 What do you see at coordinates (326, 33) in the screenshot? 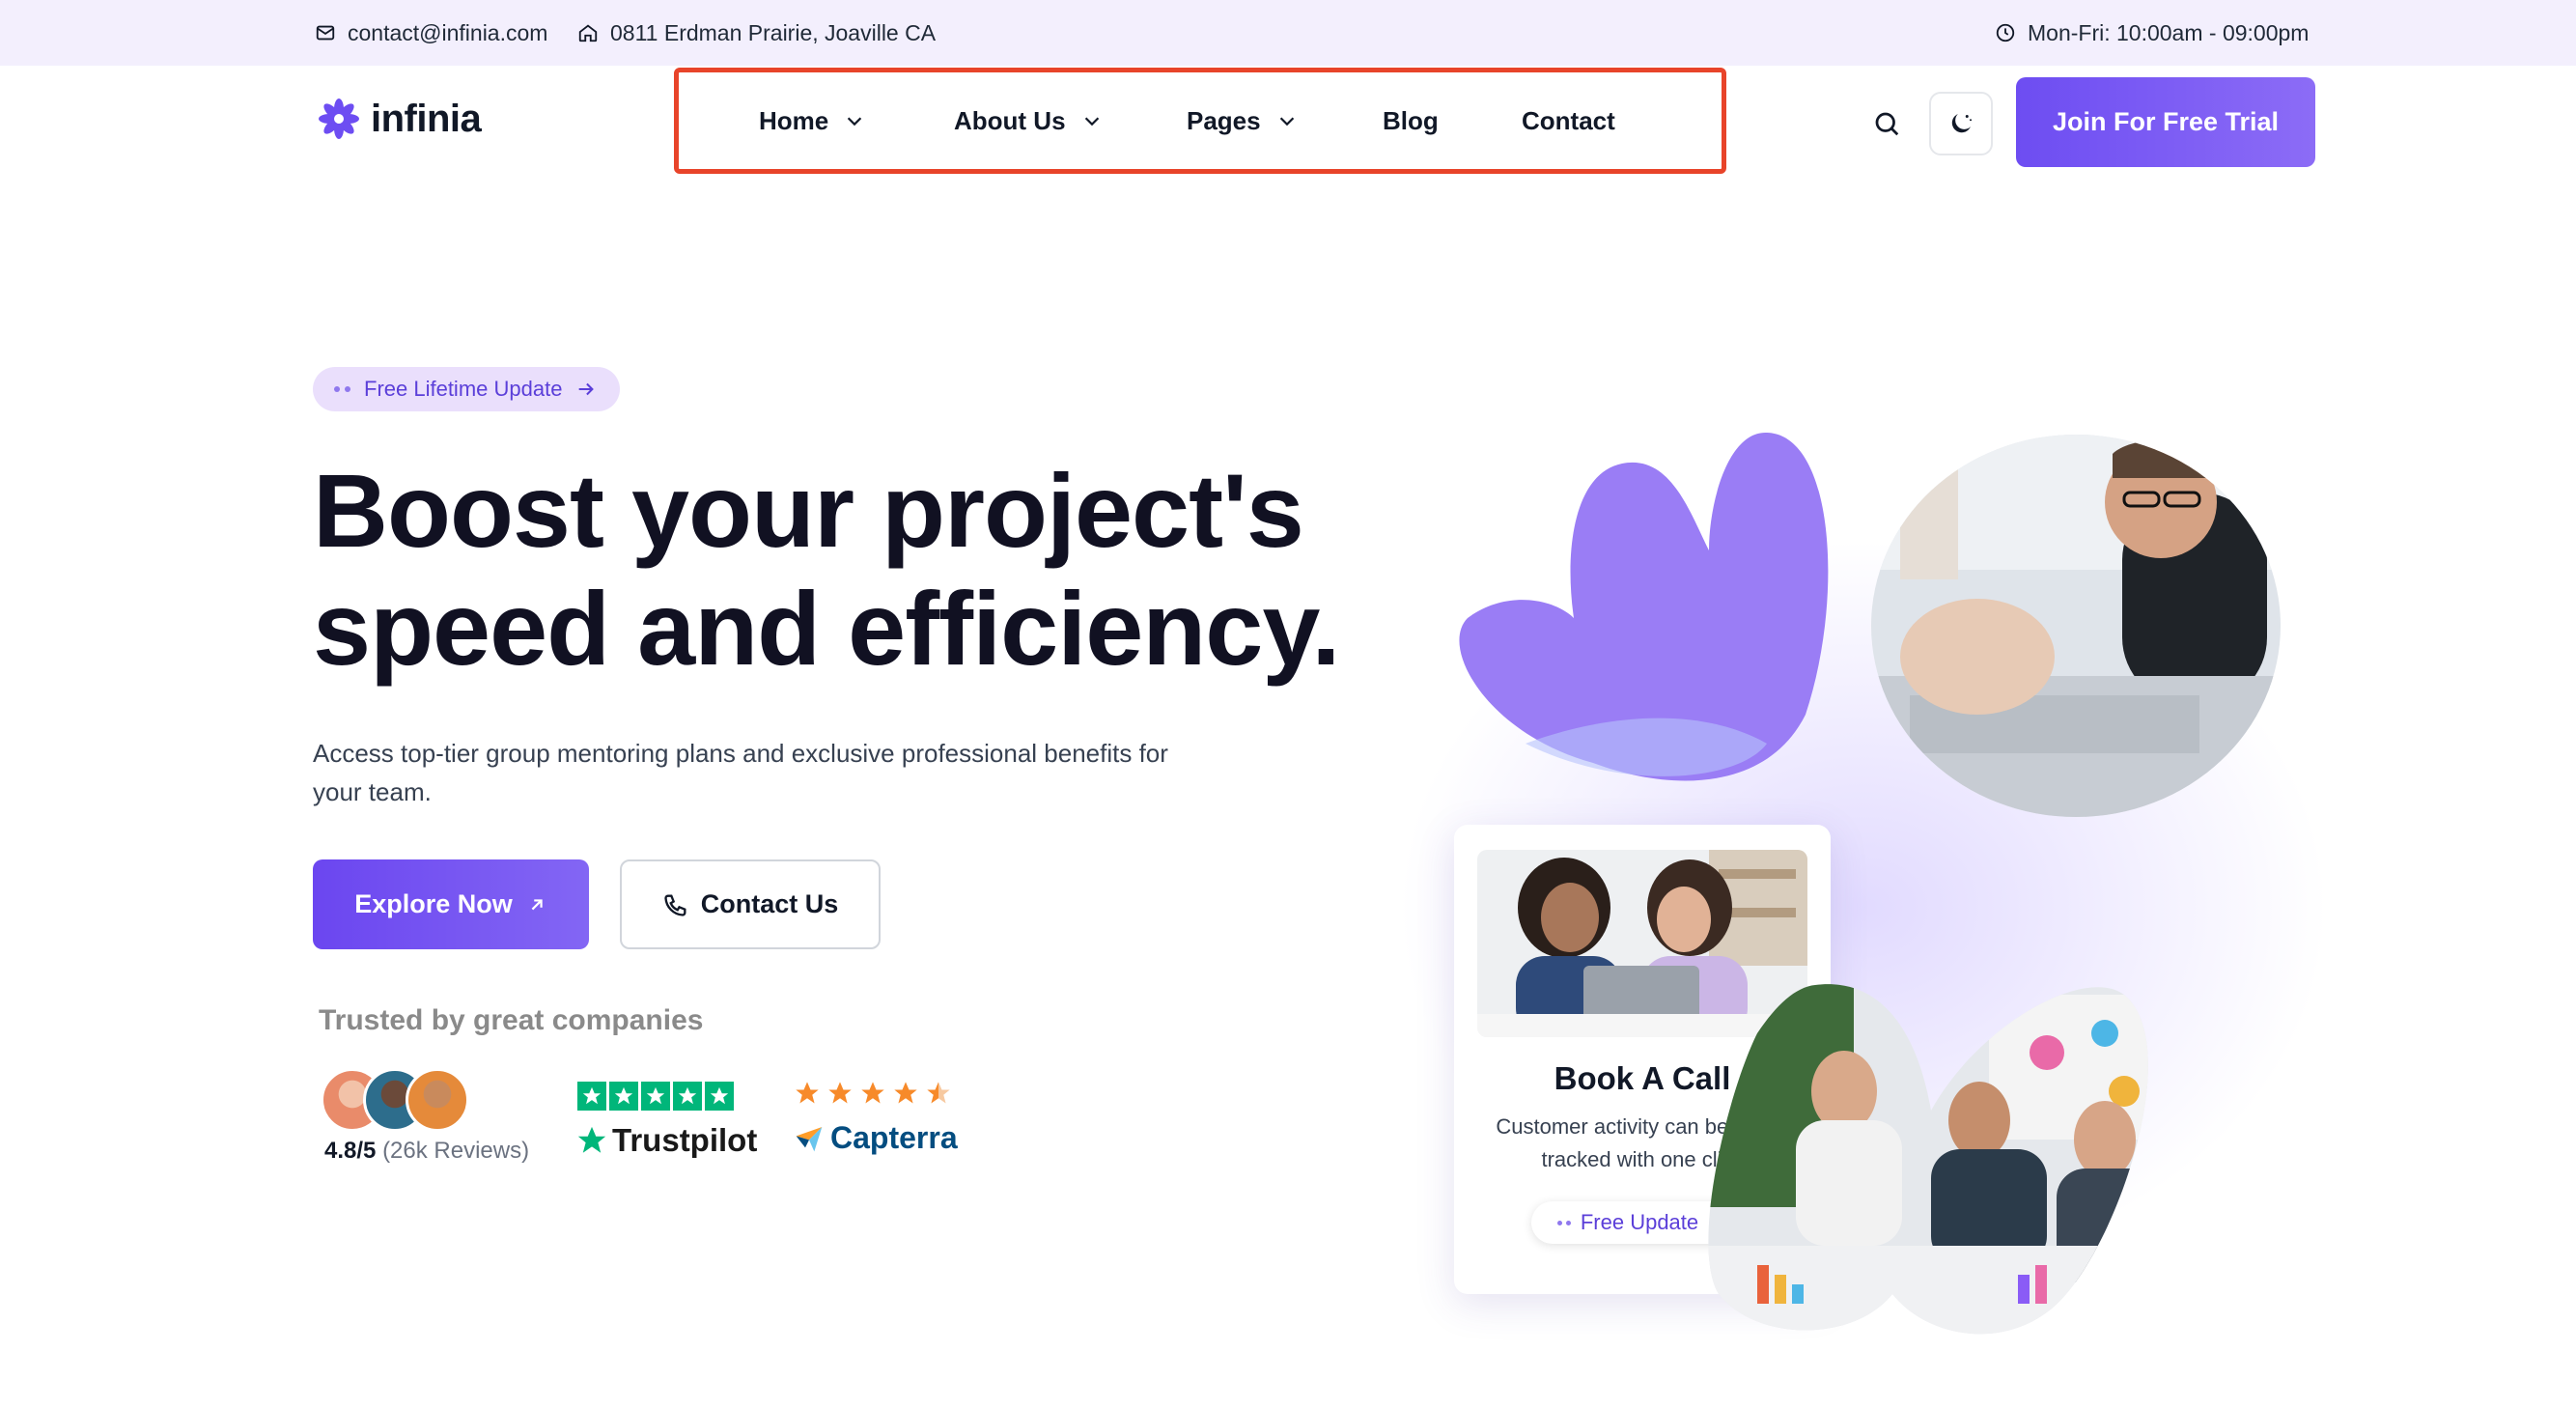
I see `mail-icon` at bounding box center [326, 33].